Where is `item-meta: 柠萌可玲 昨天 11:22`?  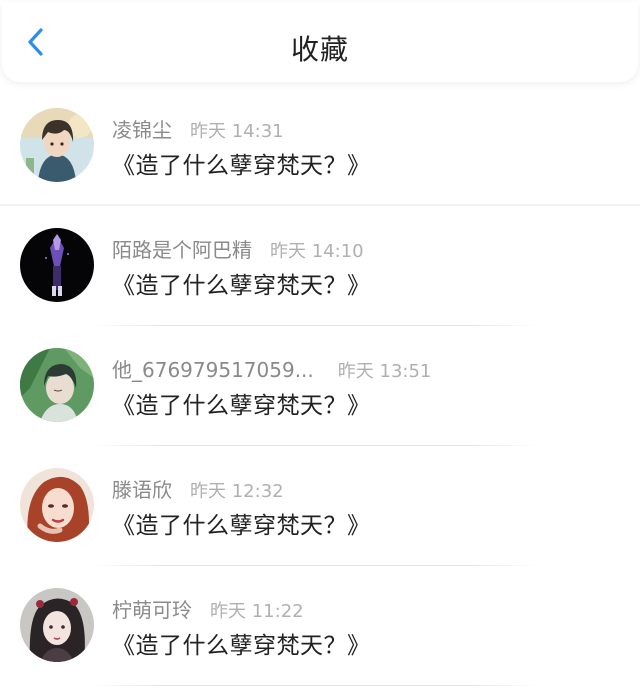
item-meta: 柠萌可玲 昨天 11:22 is located at coordinates (208, 608).